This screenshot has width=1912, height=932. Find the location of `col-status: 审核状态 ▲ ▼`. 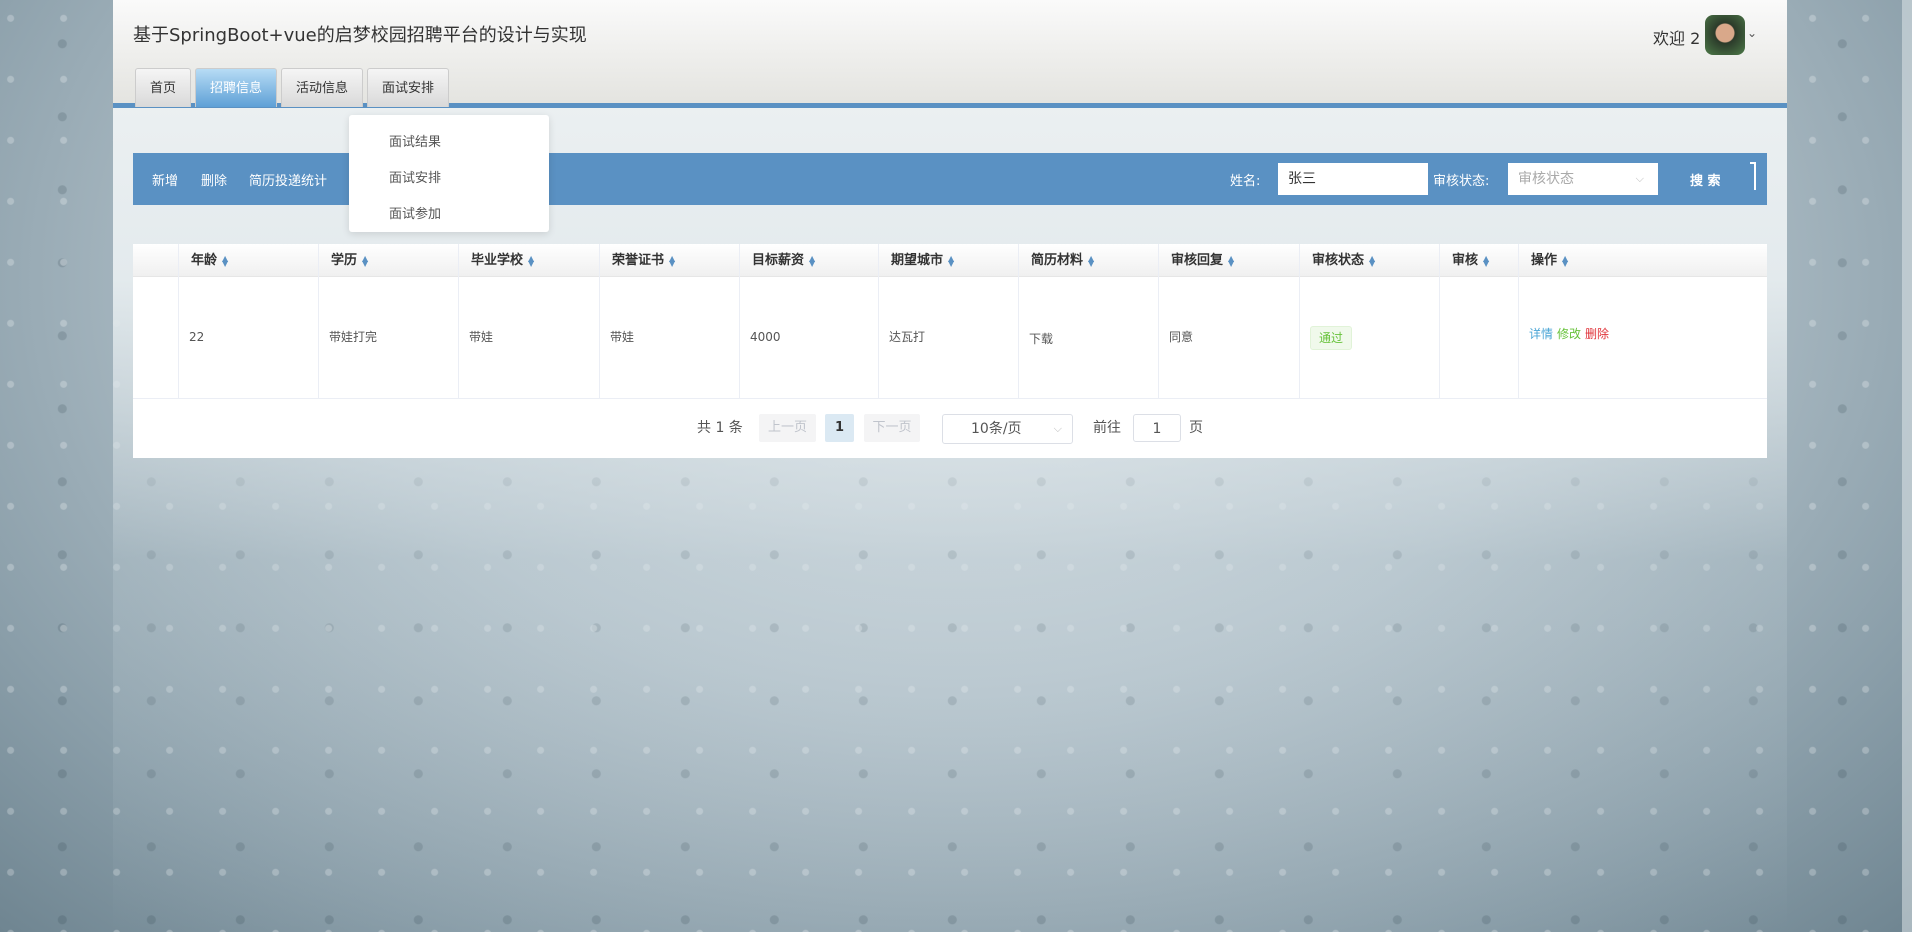

col-status: 审核状态 ▲ ▼ is located at coordinates (1369, 260).